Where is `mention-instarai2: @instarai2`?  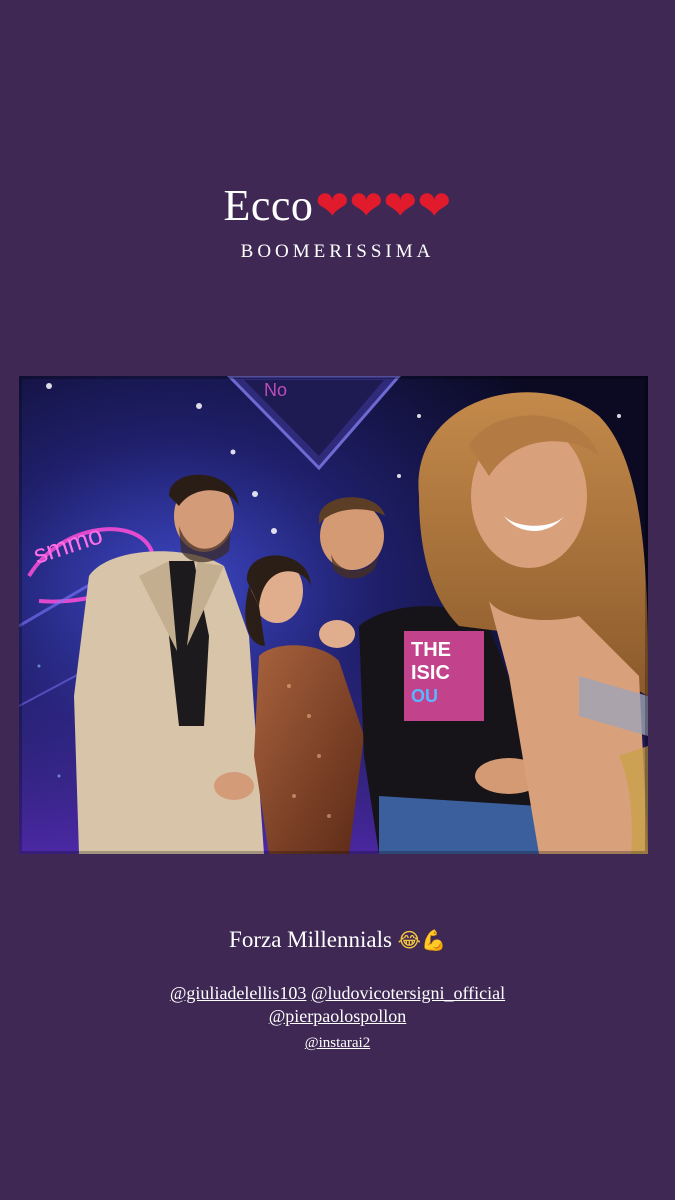
mention-instarai2: @instarai2 is located at coordinates (337, 1043).